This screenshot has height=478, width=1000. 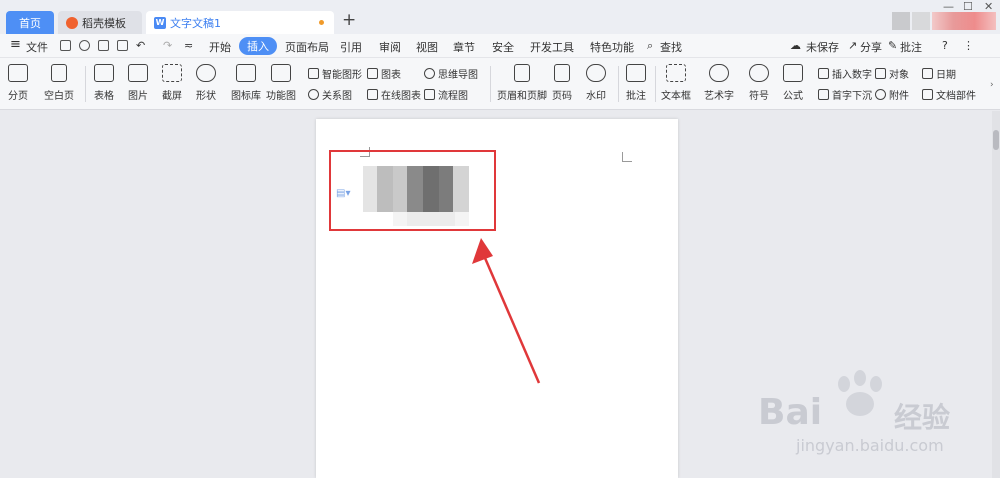 I want to click on baidu-jingyan-watermark: Bai 经验 jingyan.baidu.com, so click(x=873, y=415).